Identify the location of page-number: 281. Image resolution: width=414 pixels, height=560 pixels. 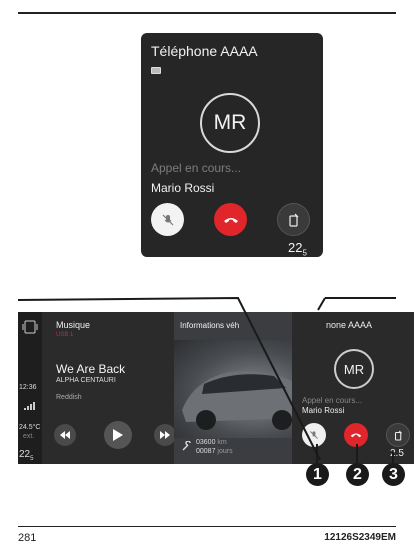
(27, 538).